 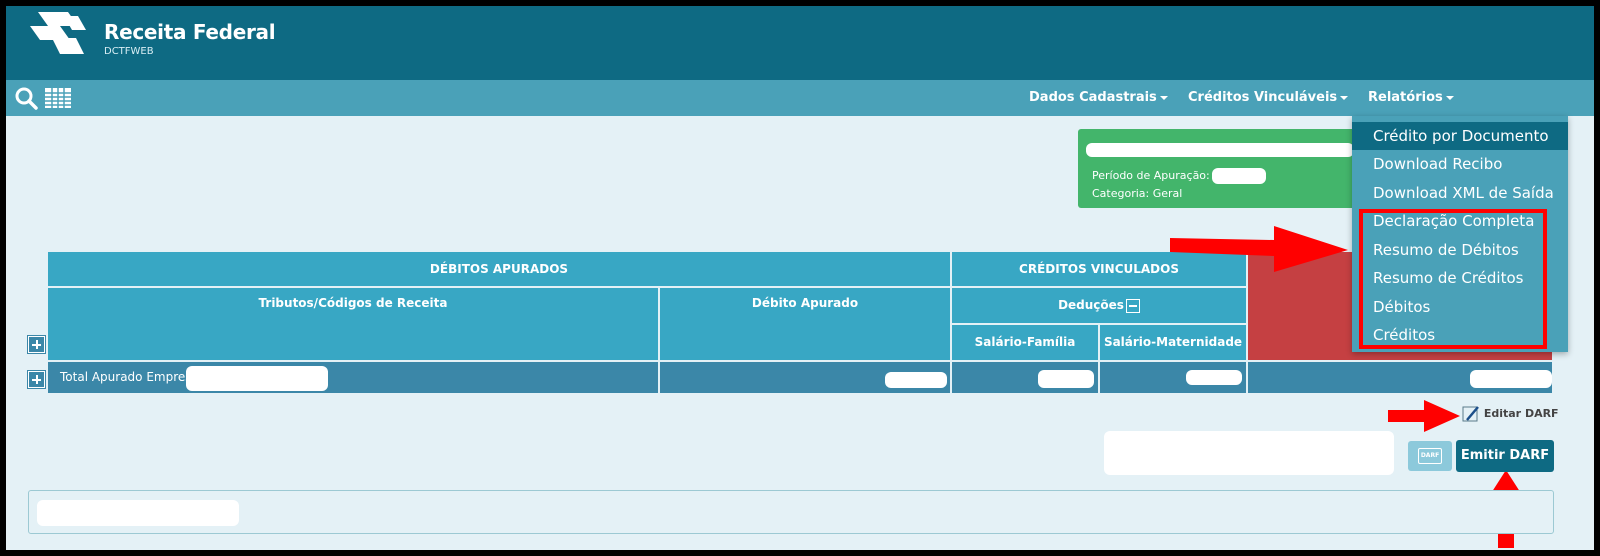 I want to click on total-row-label-cell: Total Apurado Empresa, so click(x=354, y=378).